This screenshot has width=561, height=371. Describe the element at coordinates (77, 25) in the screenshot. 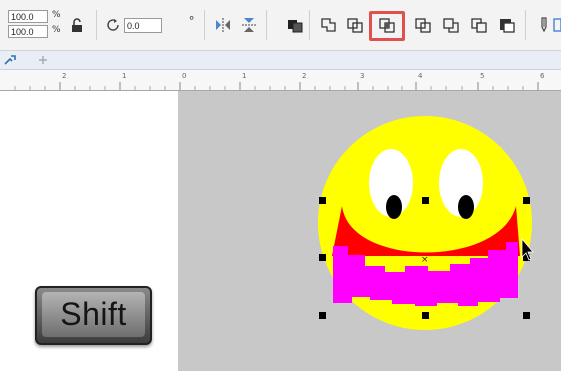

I see `lock-ratio-icon` at that location.